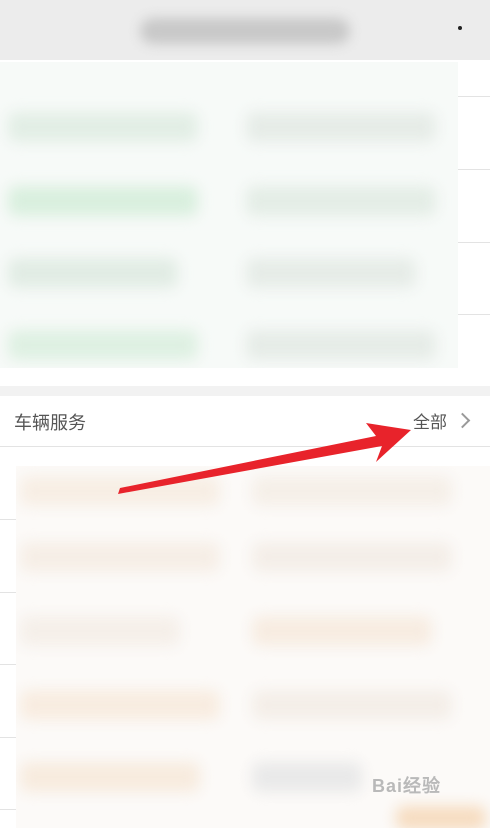 This screenshot has height=828, width=490. I want to click on watermark-text: Bai经验, so click(407, 786).